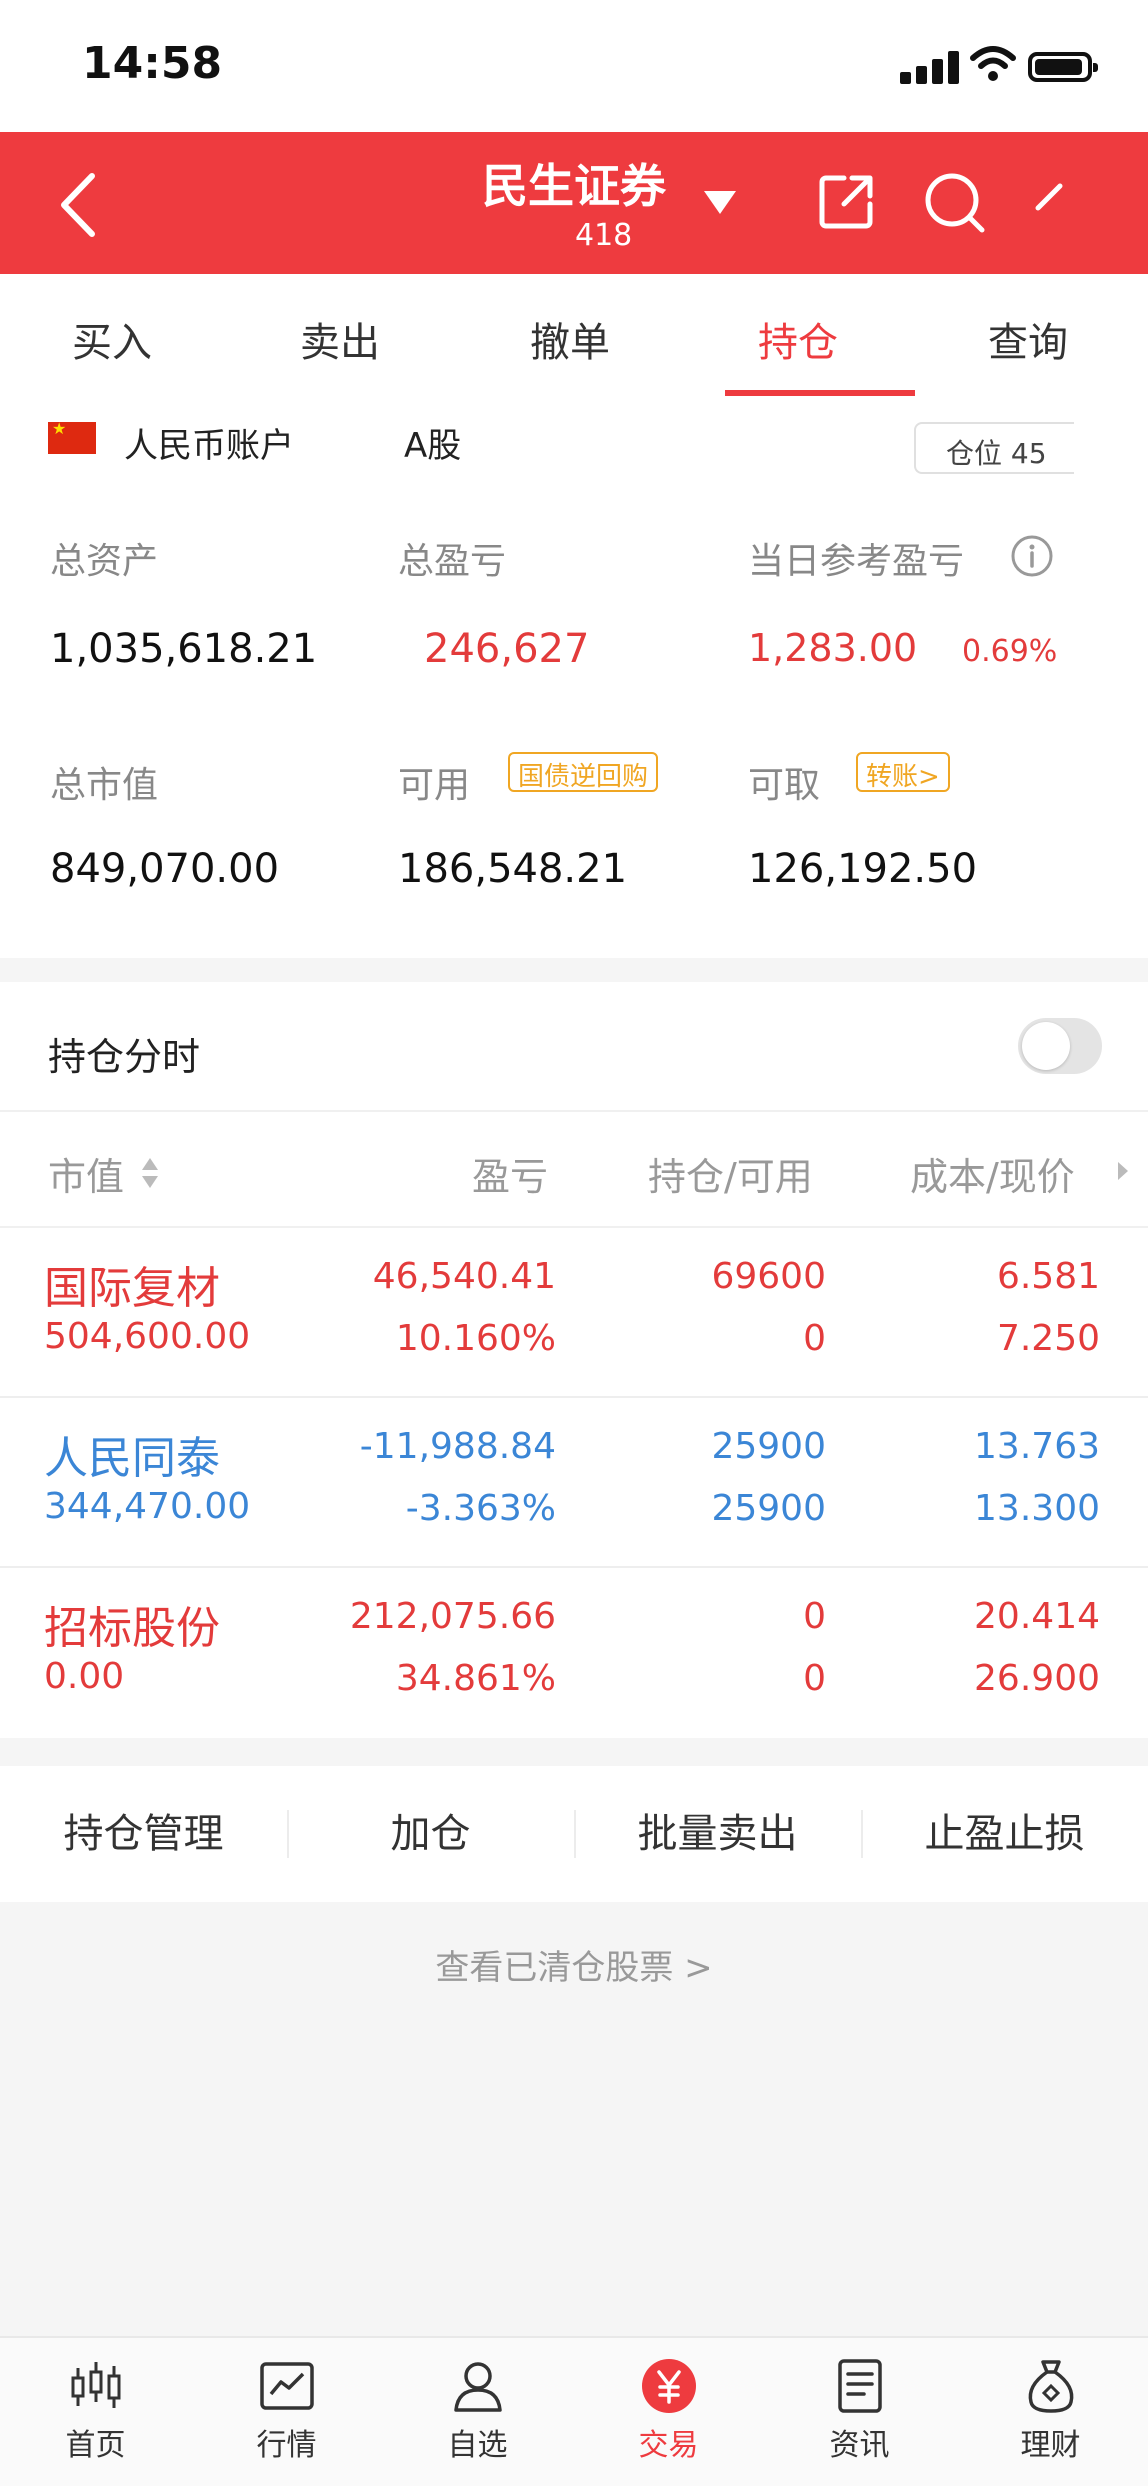  I want to click on holdings-column-header: 市值 盈亏 持仓/可用 成本/现价, so click(574, 1169).